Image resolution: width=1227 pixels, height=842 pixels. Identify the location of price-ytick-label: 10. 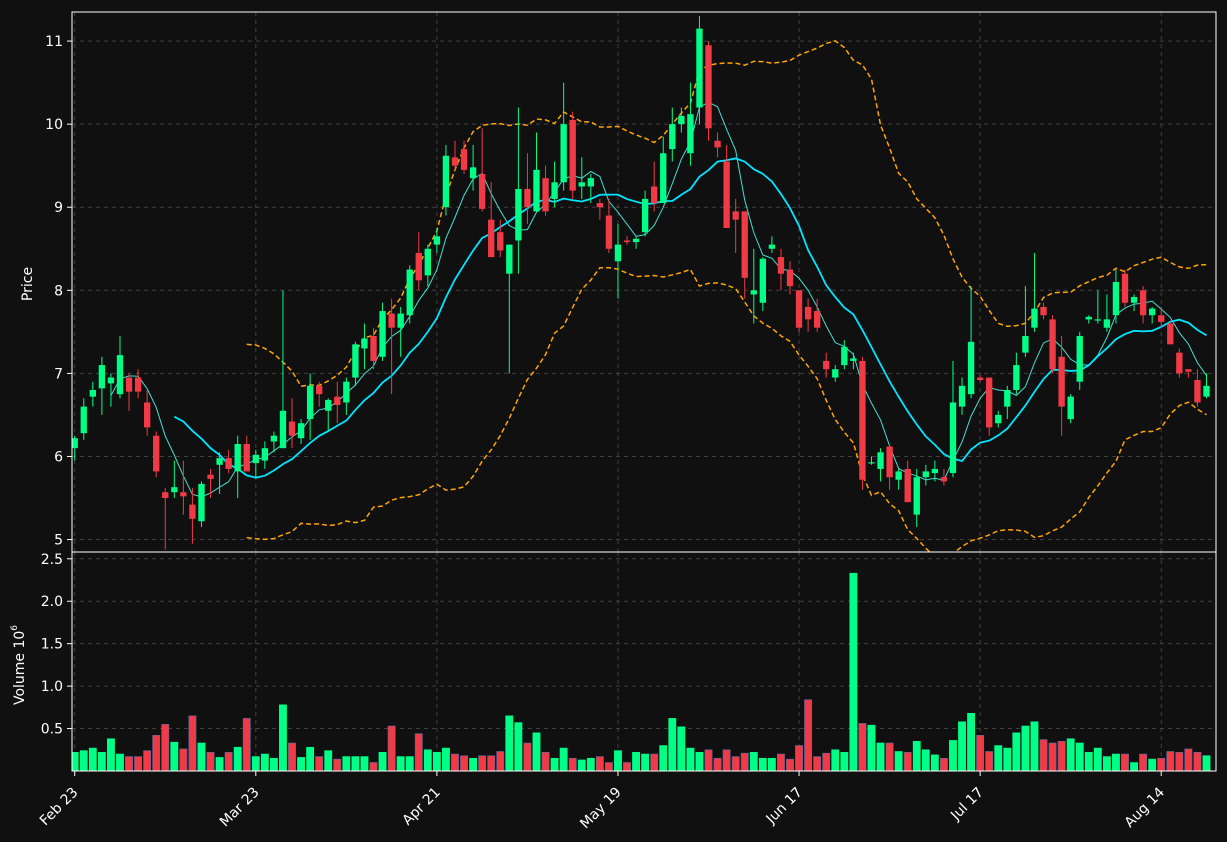
(54, 125).